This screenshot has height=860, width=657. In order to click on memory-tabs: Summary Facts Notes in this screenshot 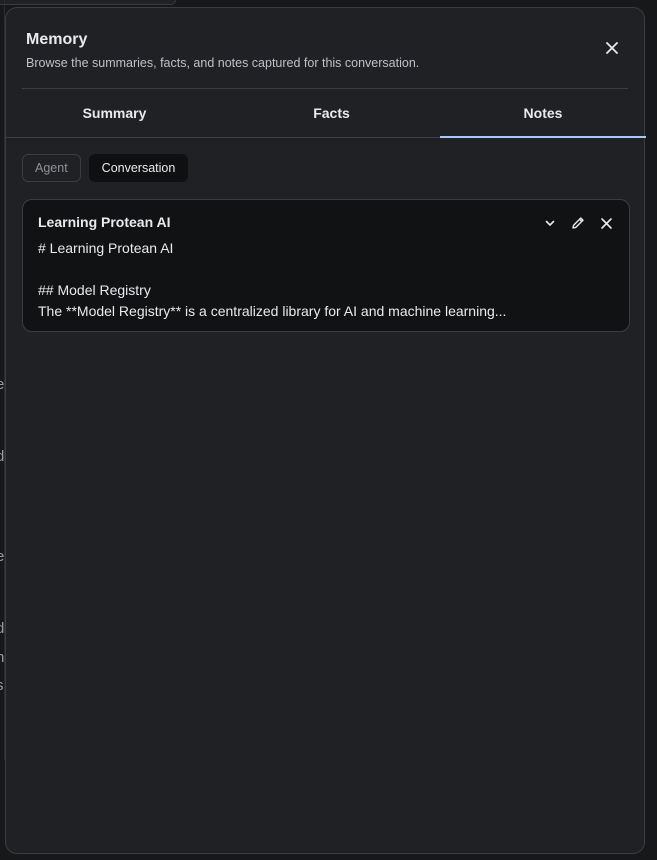, I will do `click(326, 113)`.